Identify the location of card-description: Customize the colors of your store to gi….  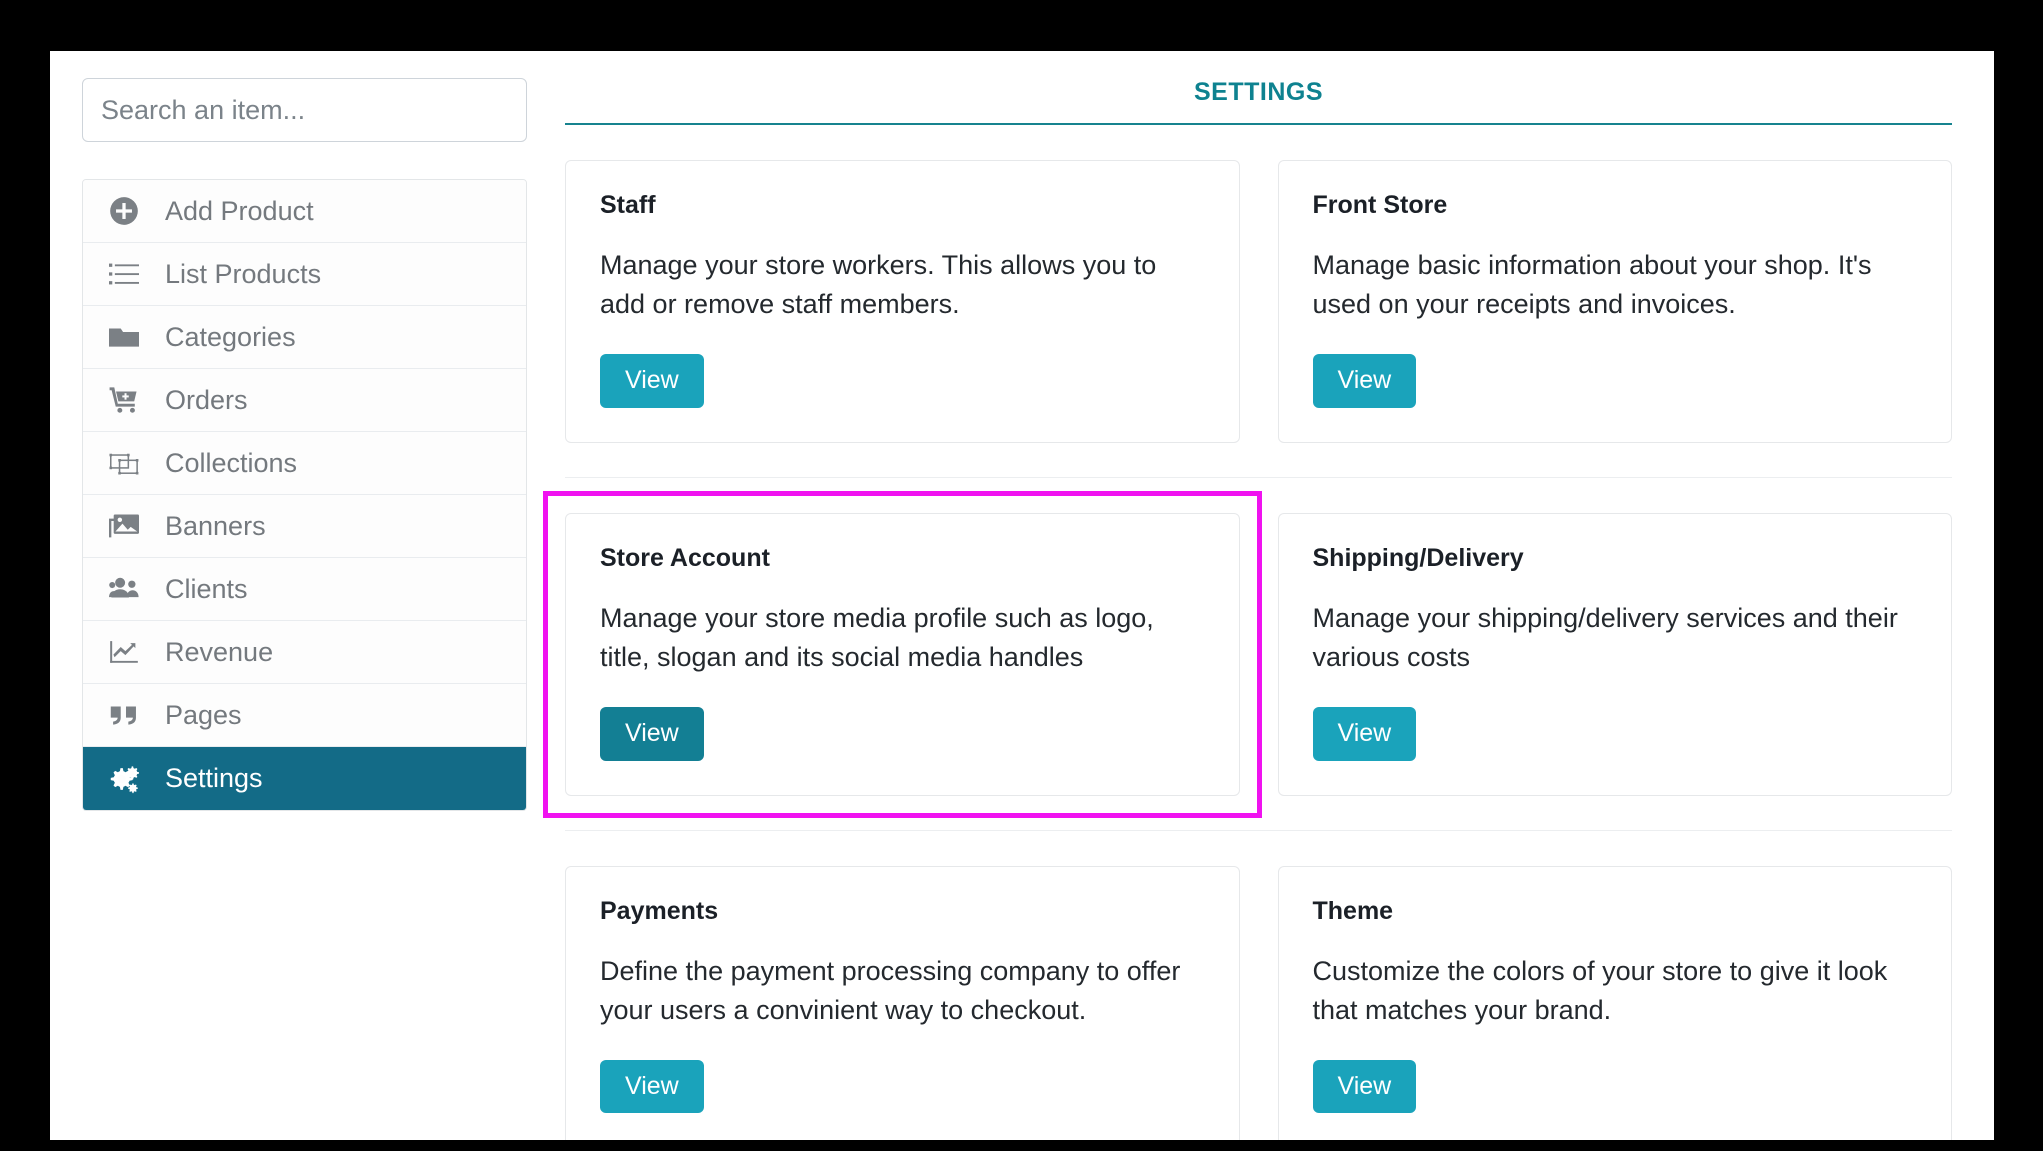
(1600, 990).